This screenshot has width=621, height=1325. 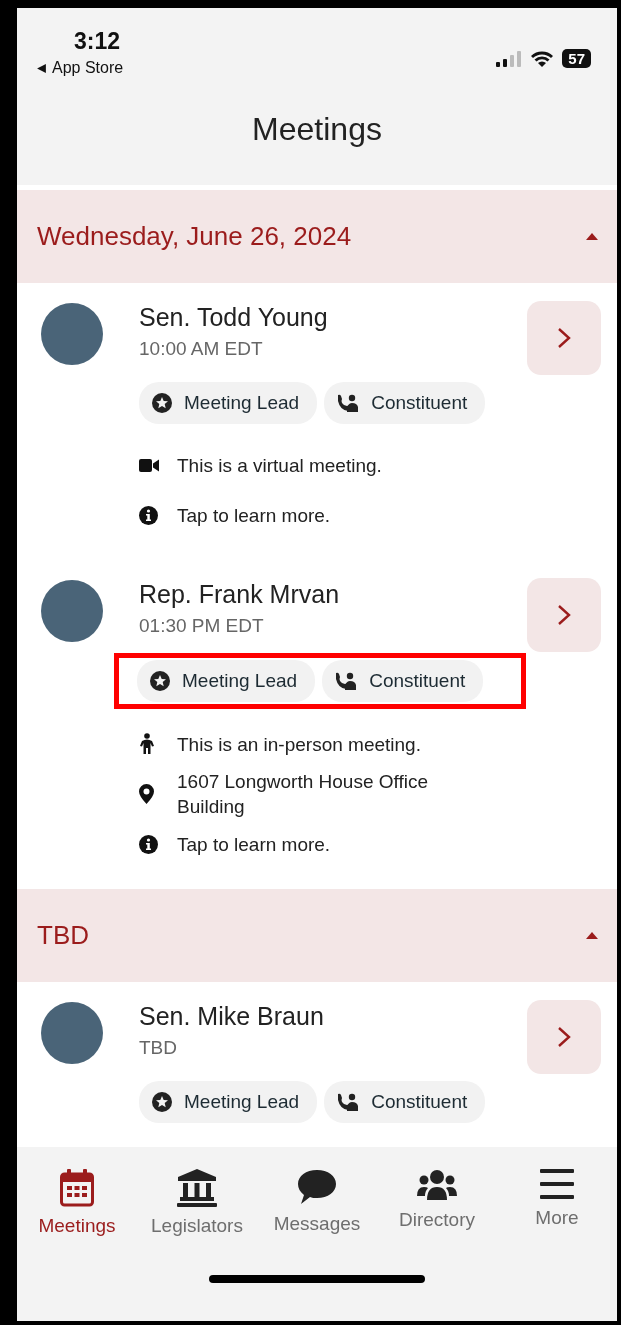 I want to click on back-arrow-icon, so click(x=41, y=68).